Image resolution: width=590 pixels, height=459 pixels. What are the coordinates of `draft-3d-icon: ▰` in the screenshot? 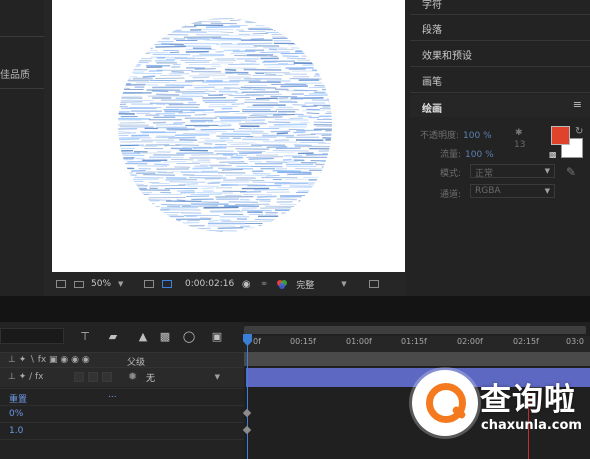 It's located at (113, 337).